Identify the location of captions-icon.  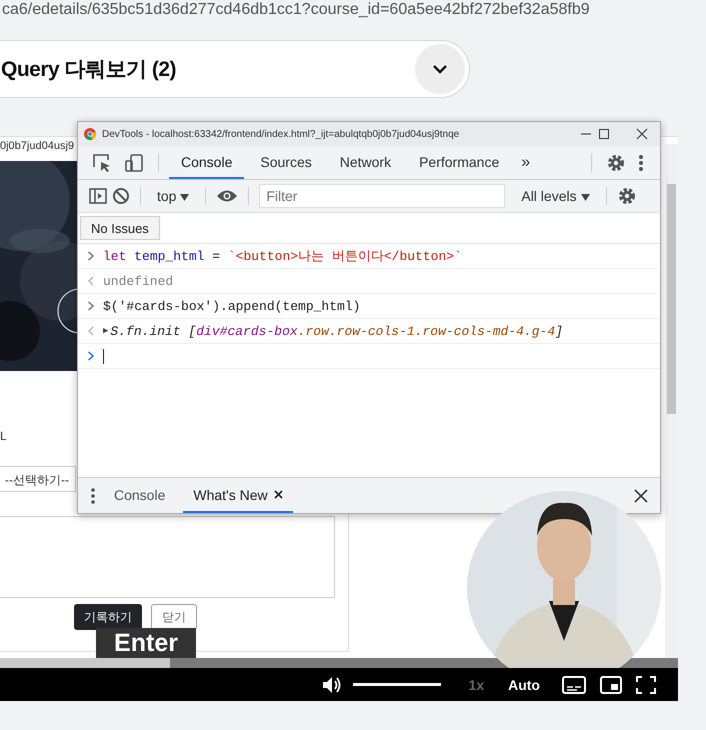
(574, 685).